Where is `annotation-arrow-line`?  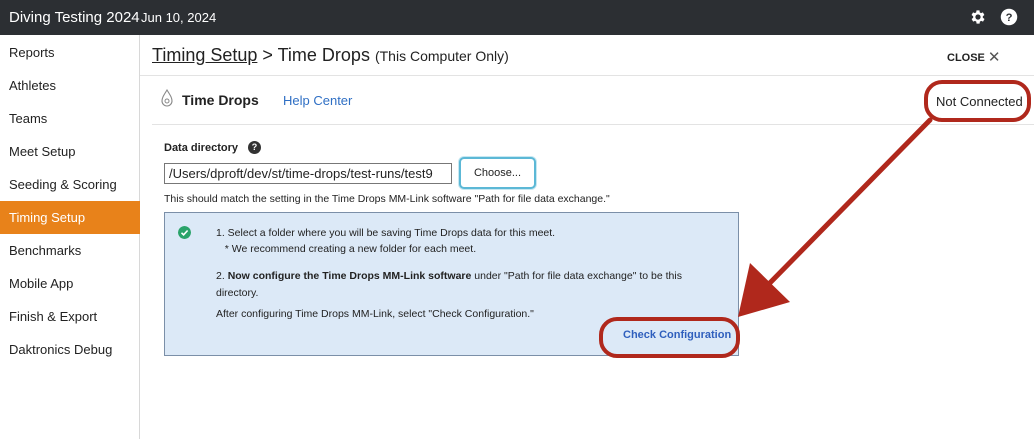
annotation-arrow-line is located at coordinates (846, 205).